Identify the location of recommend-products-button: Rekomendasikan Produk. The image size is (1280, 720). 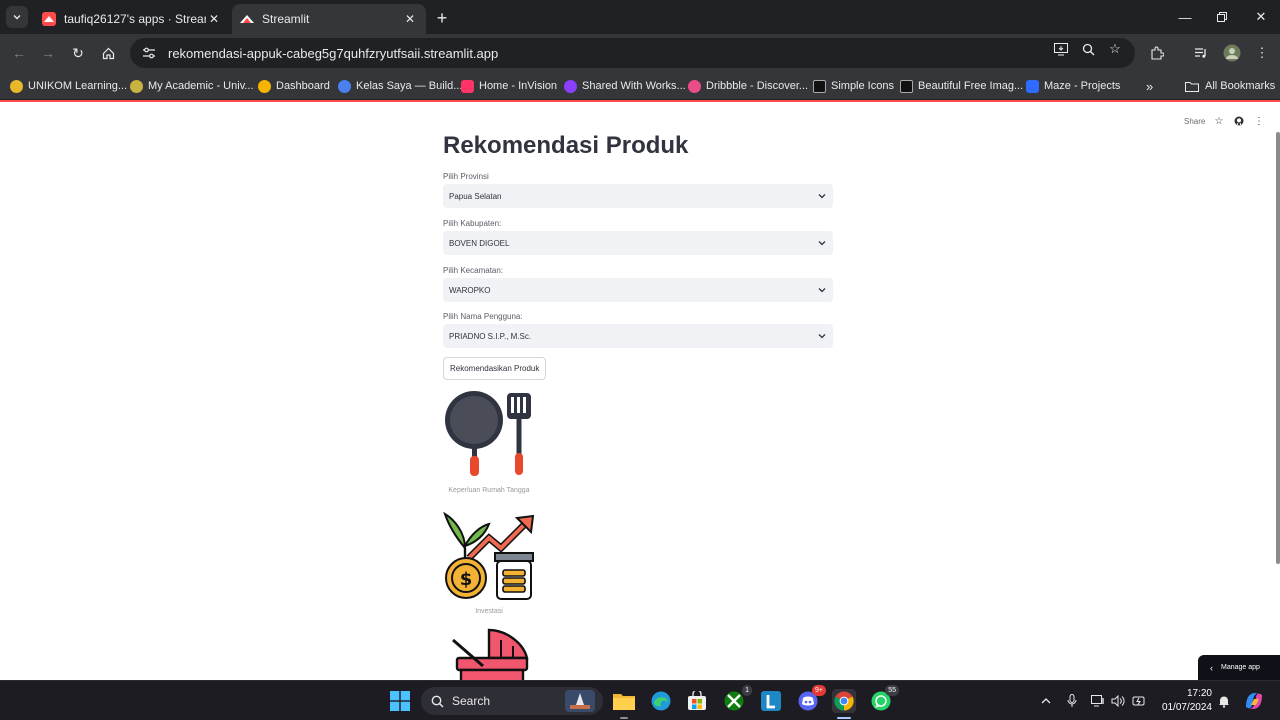
(495, 368).